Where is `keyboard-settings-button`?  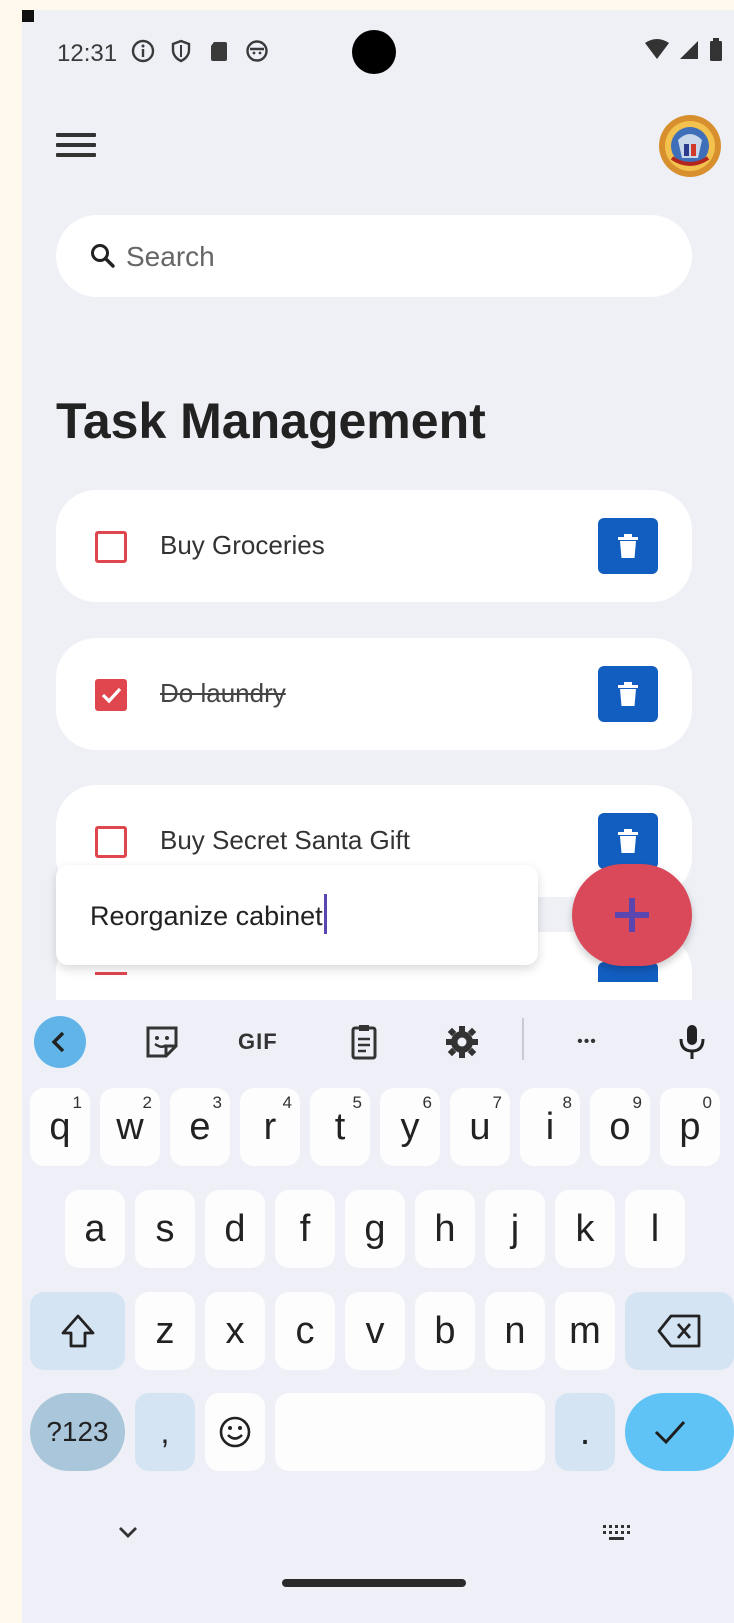 keyboard-settings-button is located at coordinates (462, 1042).